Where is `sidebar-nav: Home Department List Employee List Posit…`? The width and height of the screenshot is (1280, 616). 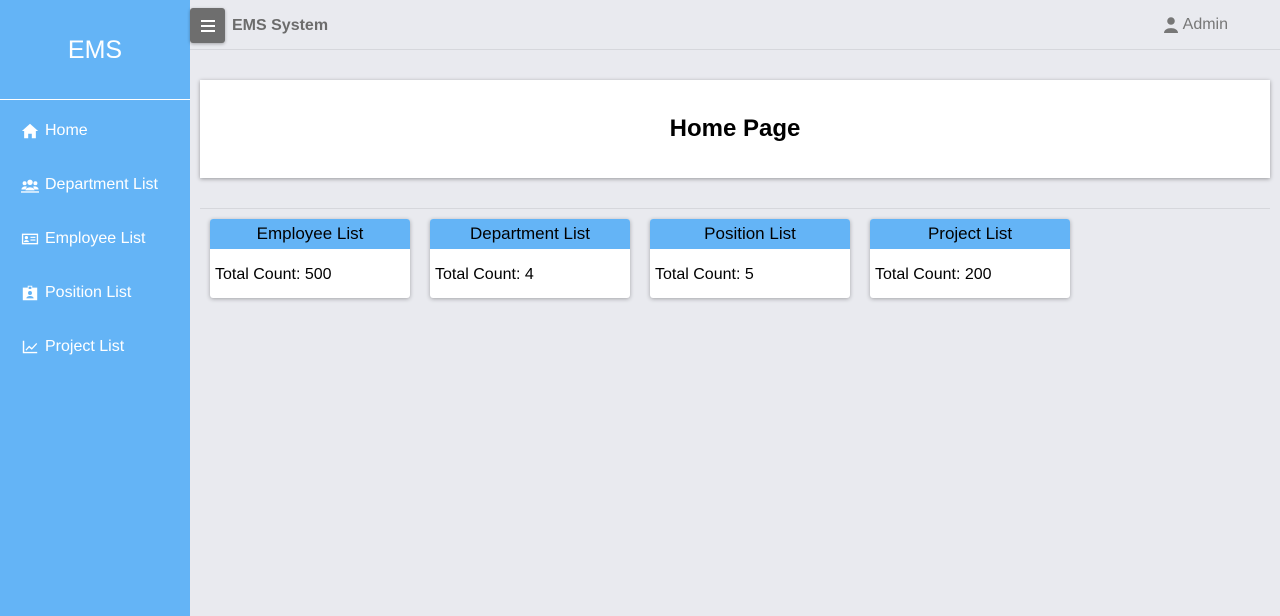 sidebar-nav: Home Department List Employee List Posit… is located at coordinates (95, 237).